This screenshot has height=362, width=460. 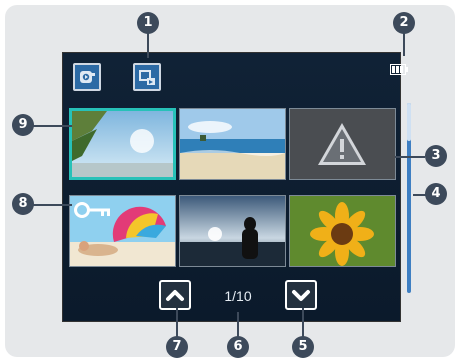 I want to click on page-up-button, so click(x=175, y=295).